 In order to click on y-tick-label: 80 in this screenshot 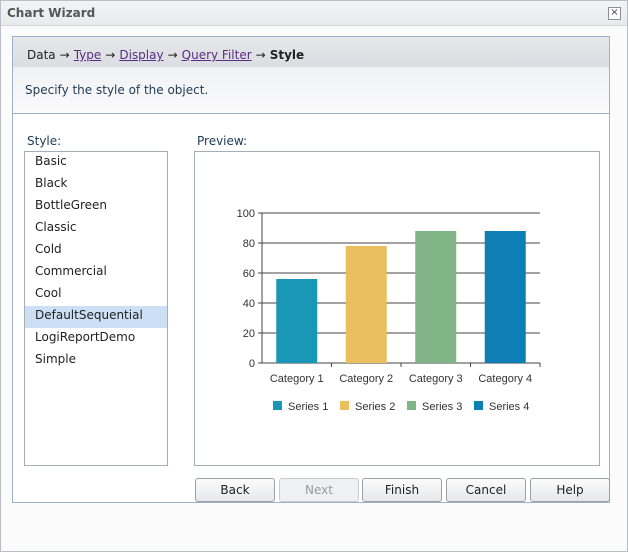, I will do `click(249, 244)`.